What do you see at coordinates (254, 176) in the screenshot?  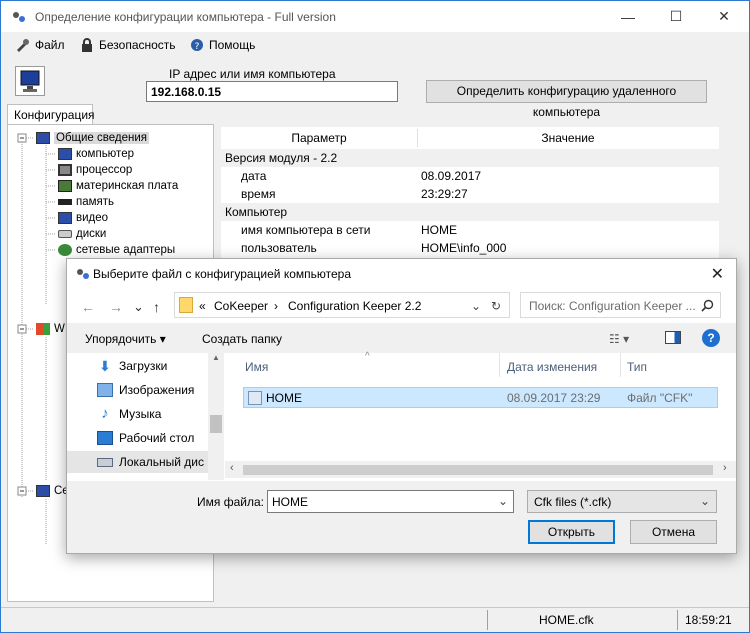 I see `grid-param-date: дата` at bounding box center [254, 176].